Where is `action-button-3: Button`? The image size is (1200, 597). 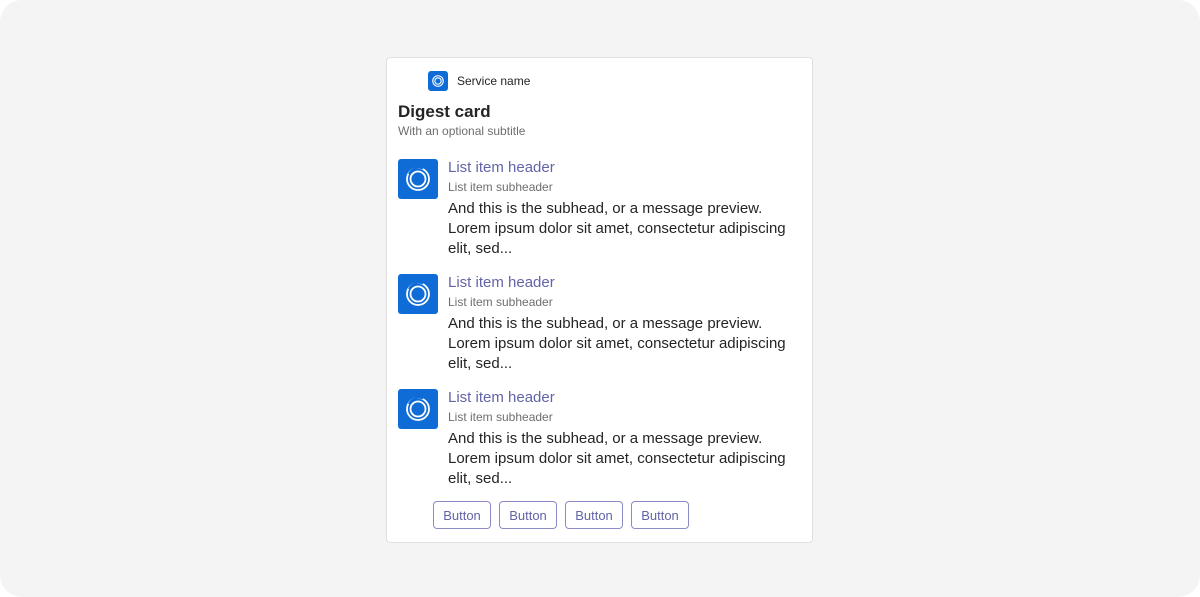
action-button-3: Button is located at coordinates (594, 515).